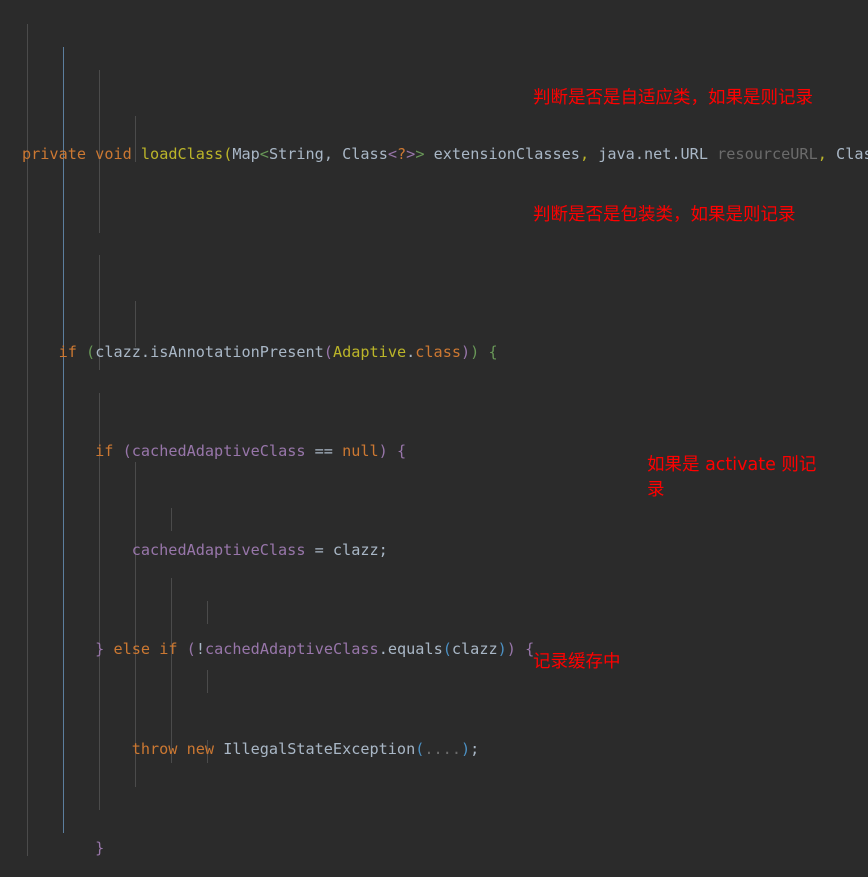  I want to click on token-isAnnotationPresent: isAnnotationPresent, so click(237, 352).